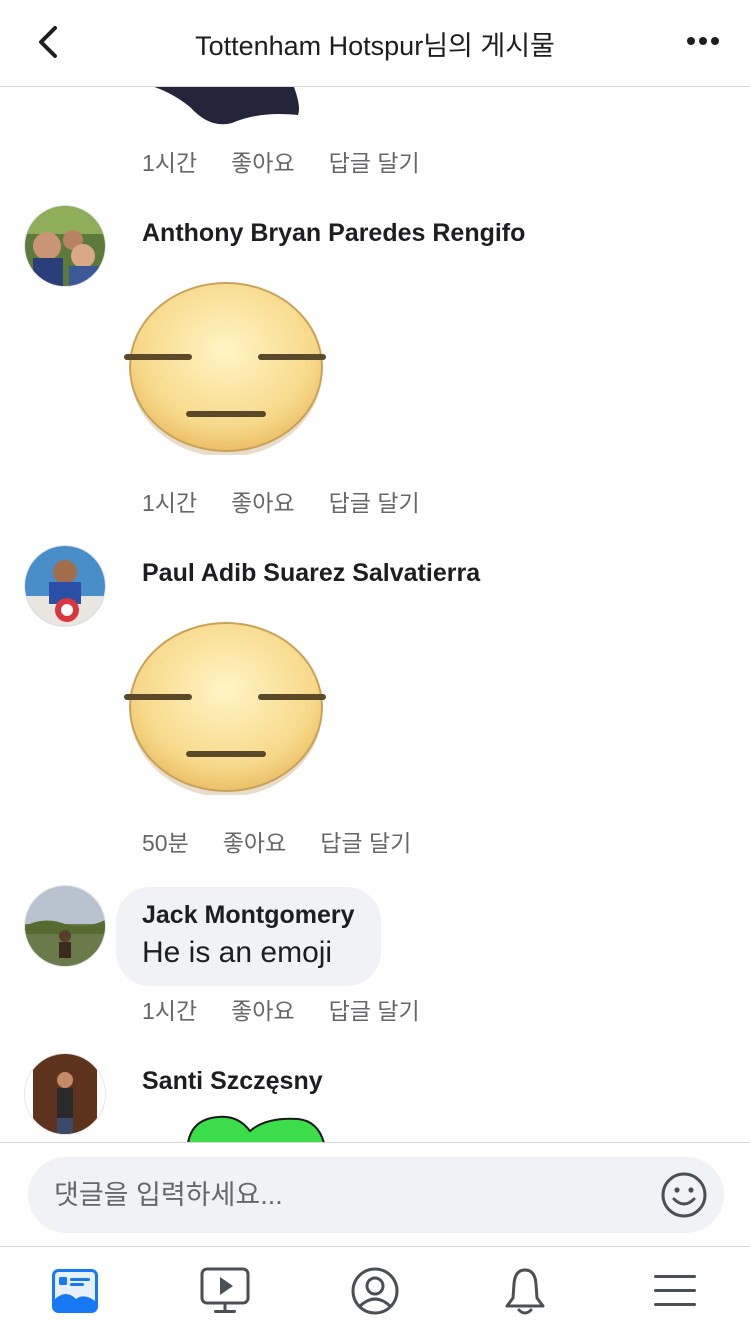 This screenshot has width=750, height=1335. What do you see at coordinates (232, 1081) in the screenshot?
I see `comment-author: Santi Szczęsny` at bounding box center [232, 1081].